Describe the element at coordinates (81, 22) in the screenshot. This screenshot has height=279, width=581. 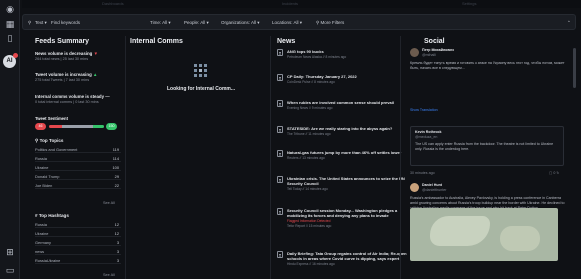
I see `keyword-search-input: Find keywords` at that location.